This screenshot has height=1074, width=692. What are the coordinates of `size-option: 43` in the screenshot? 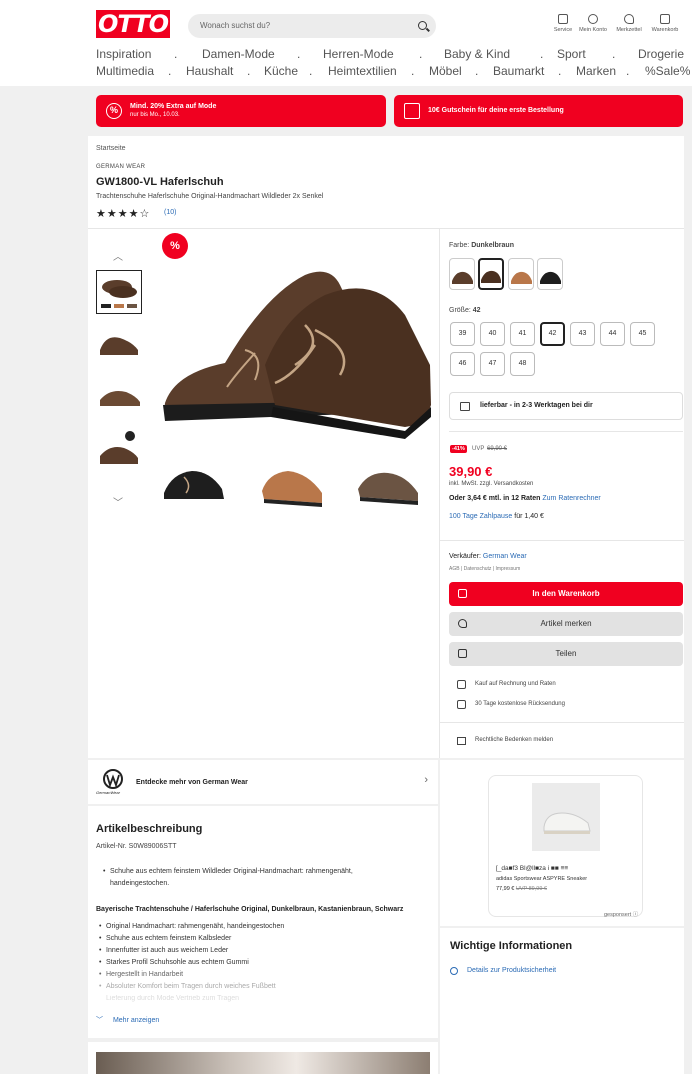 It's located at (582, 334).